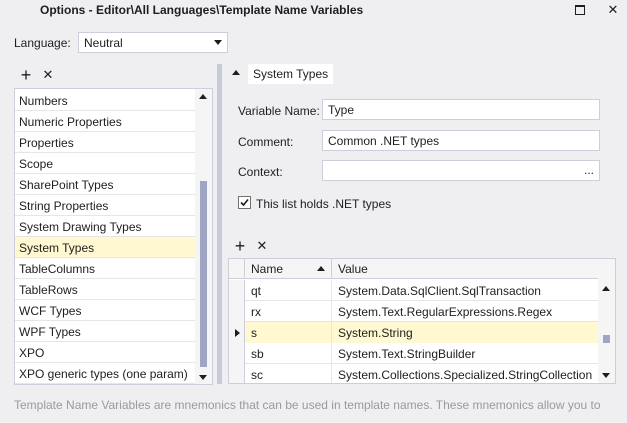 This screenshot has height=423, width=627. I want to click on name-cell: s, so click(288, 332).